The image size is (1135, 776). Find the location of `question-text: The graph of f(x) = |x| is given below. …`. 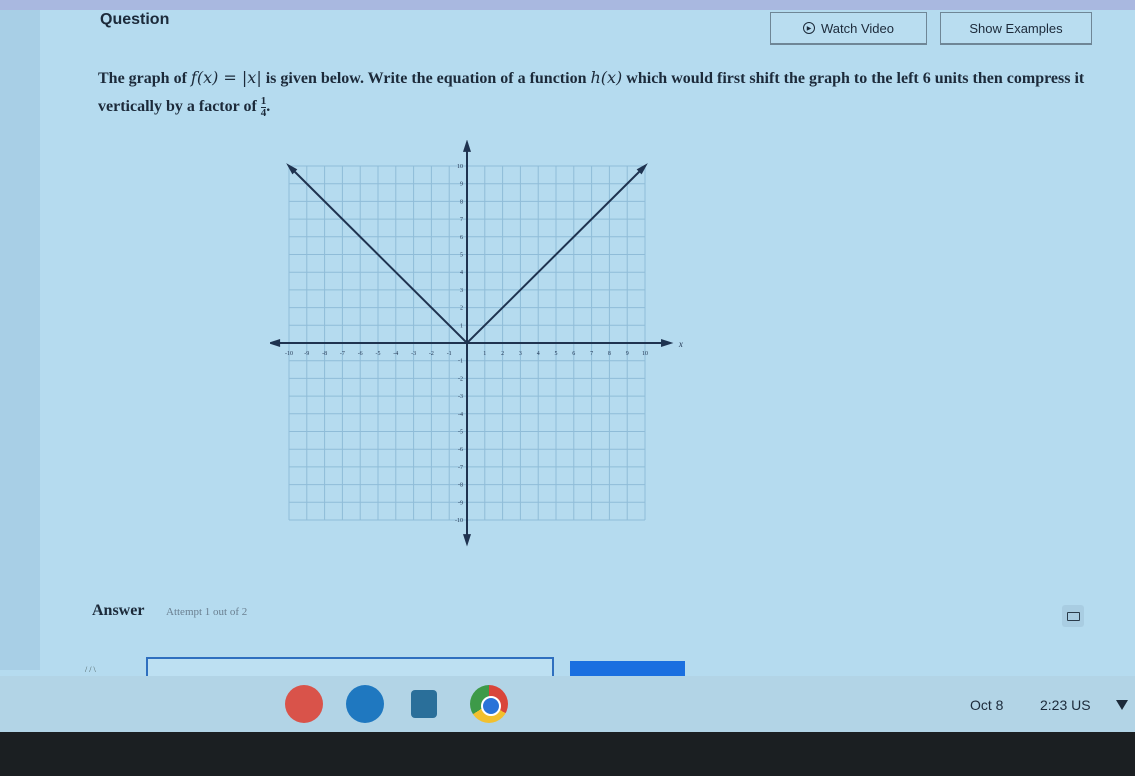

question-text: The graph of f(x) = |x| is given below. … is located at coordinates (598, 92).